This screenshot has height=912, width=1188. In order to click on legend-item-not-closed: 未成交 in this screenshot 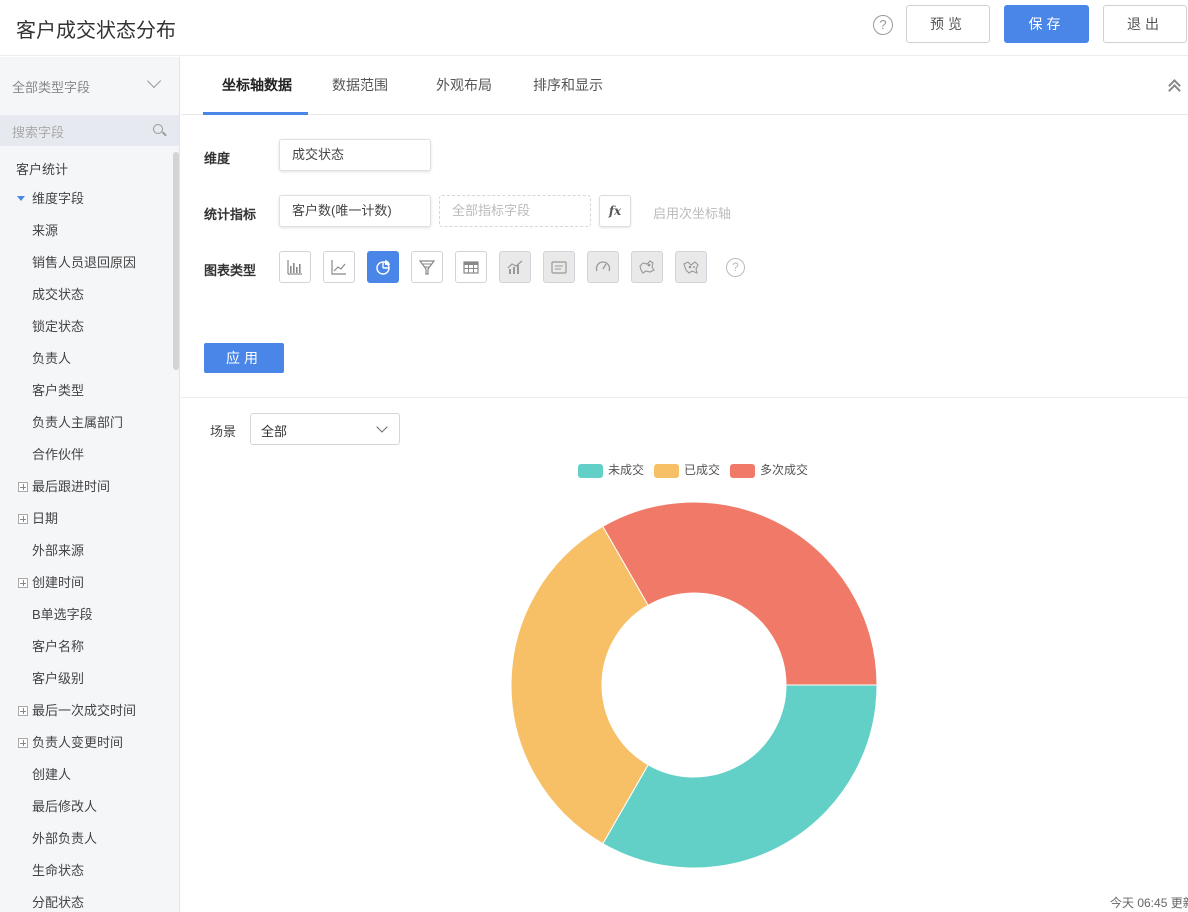, I will do `click(611, 470)`.